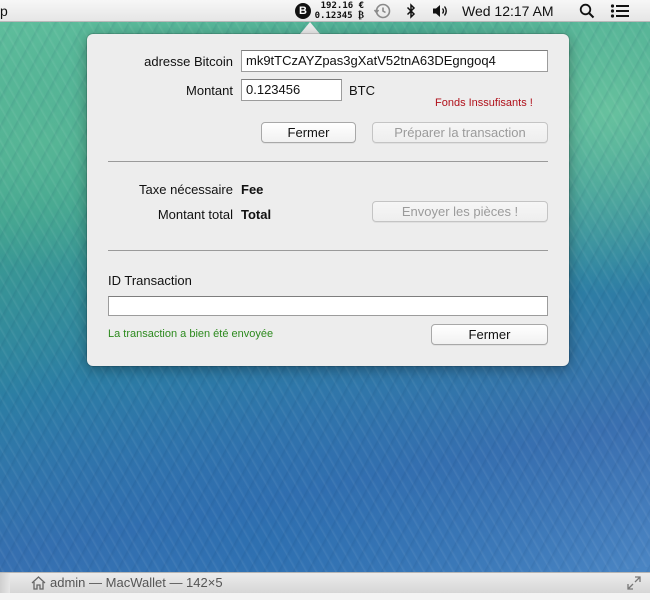  I want to click on fee-value: Fee, so click(252, 189).